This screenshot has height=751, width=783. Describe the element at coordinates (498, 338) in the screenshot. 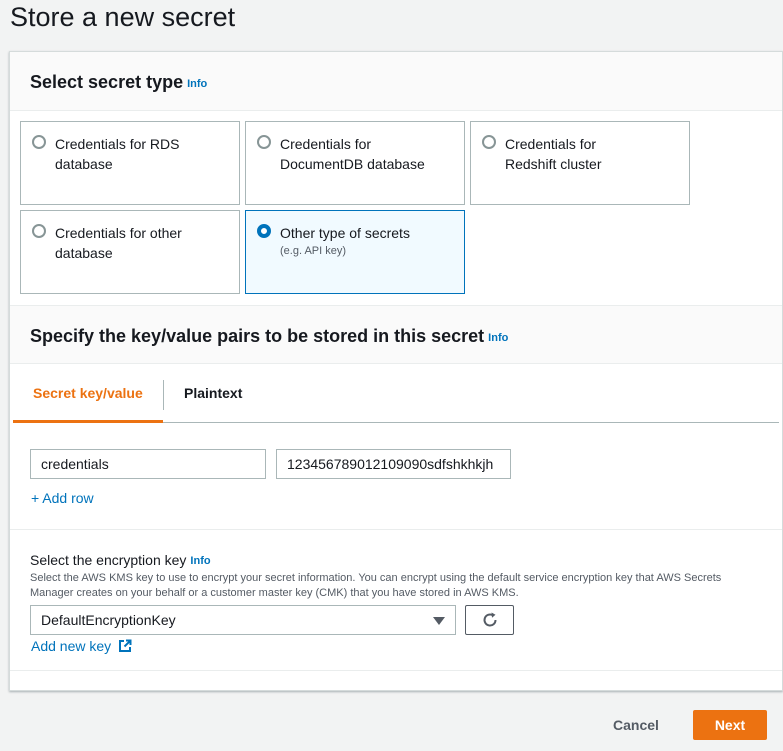

I see `kv-info-link: Info` at that location.